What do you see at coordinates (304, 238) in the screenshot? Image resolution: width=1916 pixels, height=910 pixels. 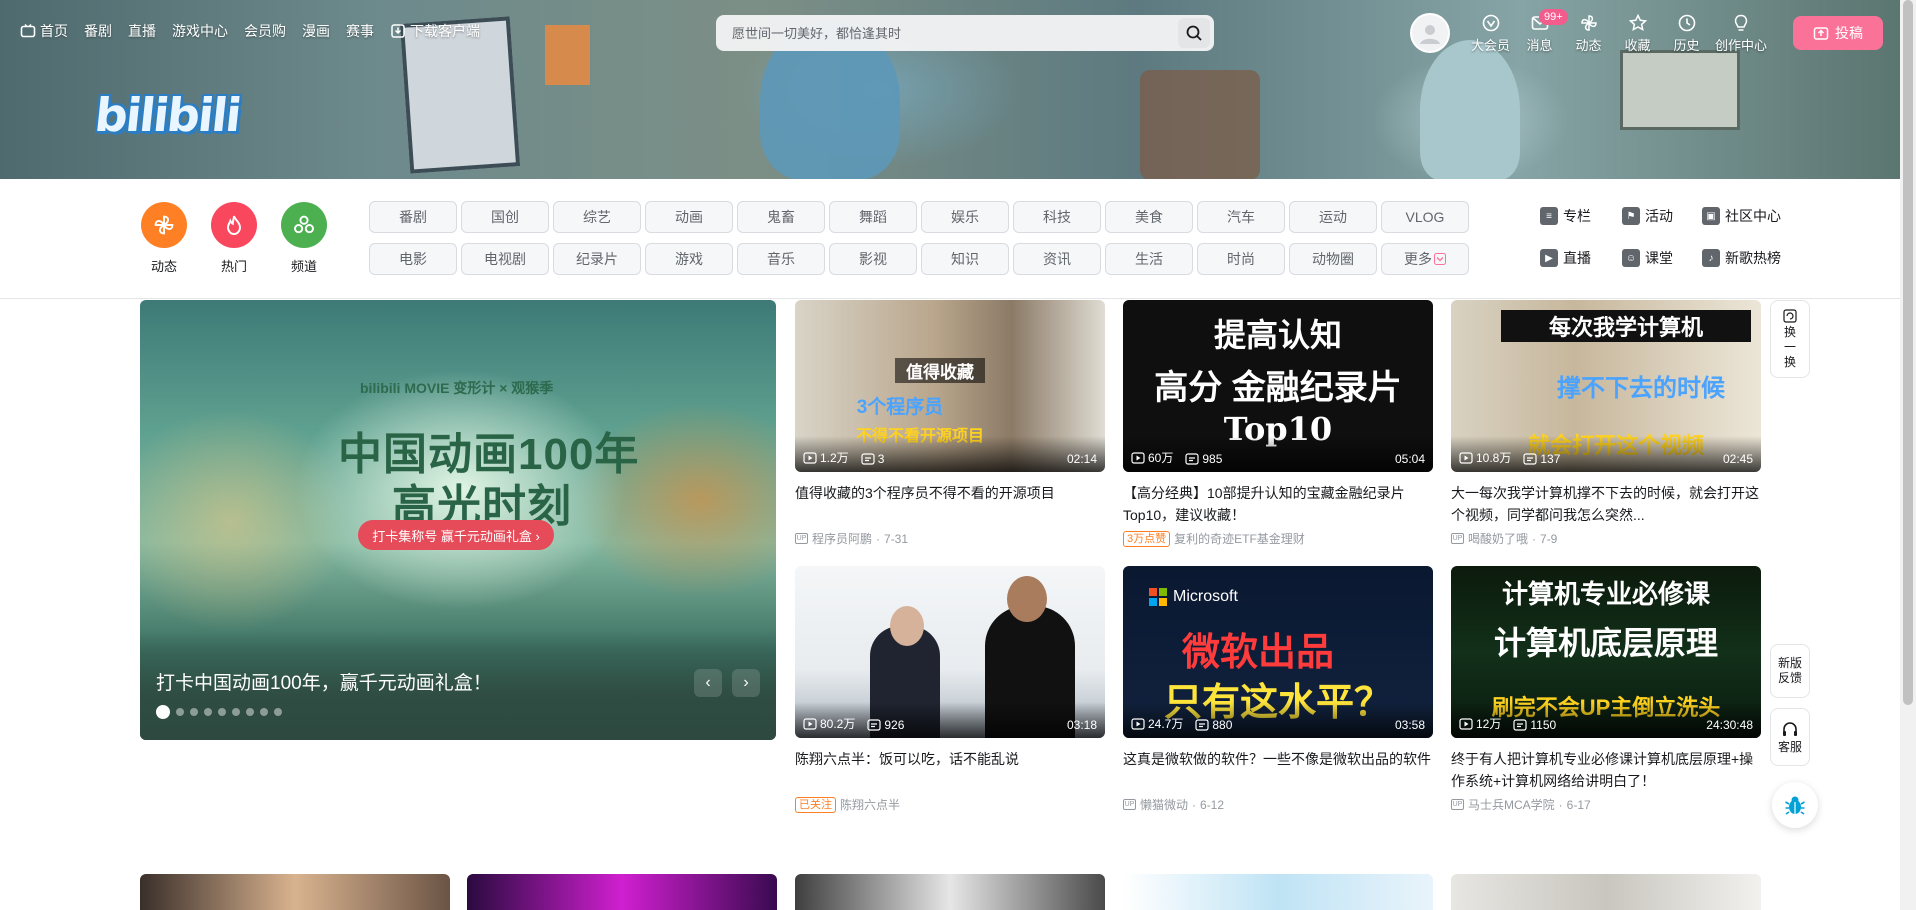 I see `channel-channels: 频道` at bounding box center [304, 238].